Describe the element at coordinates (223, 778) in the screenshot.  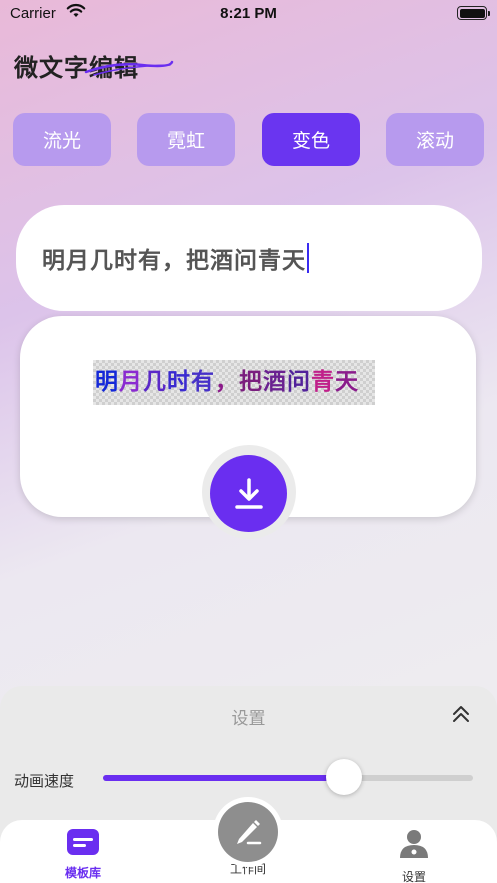
I see `slider-fill` at that location.